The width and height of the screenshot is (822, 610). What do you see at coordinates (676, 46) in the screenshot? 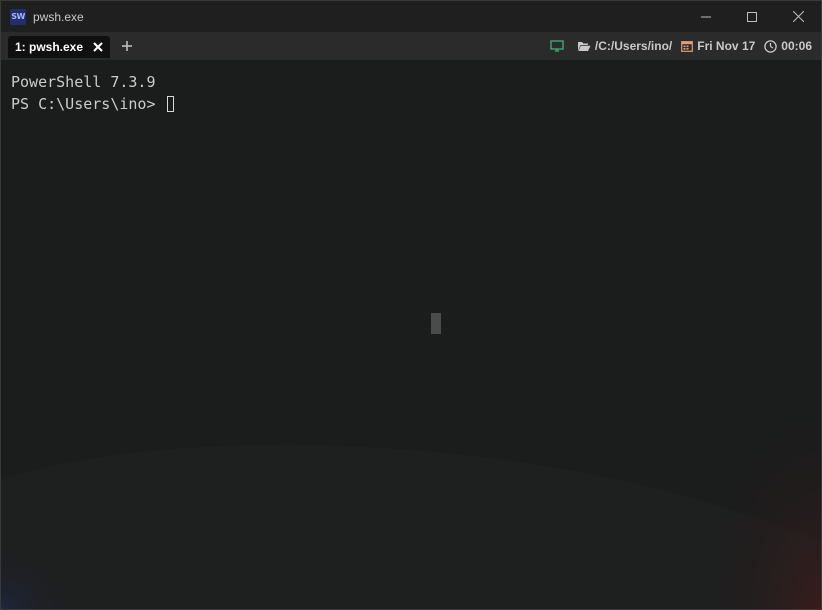
I see `status-area: /C:/Users/ino/ Fri Nov 17 00:06` at bounding box center [676, 46].